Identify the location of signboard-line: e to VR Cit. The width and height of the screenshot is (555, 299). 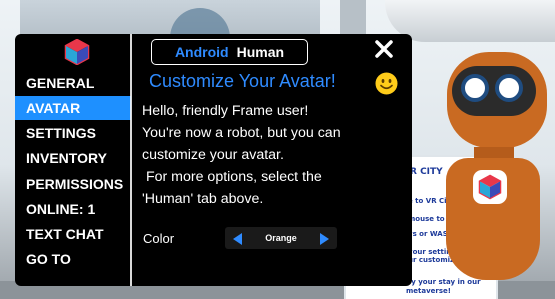
(429, 201).